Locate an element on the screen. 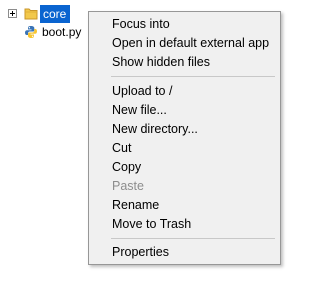 This screenshot has width=320, height=308. expand-icon is located at coordinates (12, 13).